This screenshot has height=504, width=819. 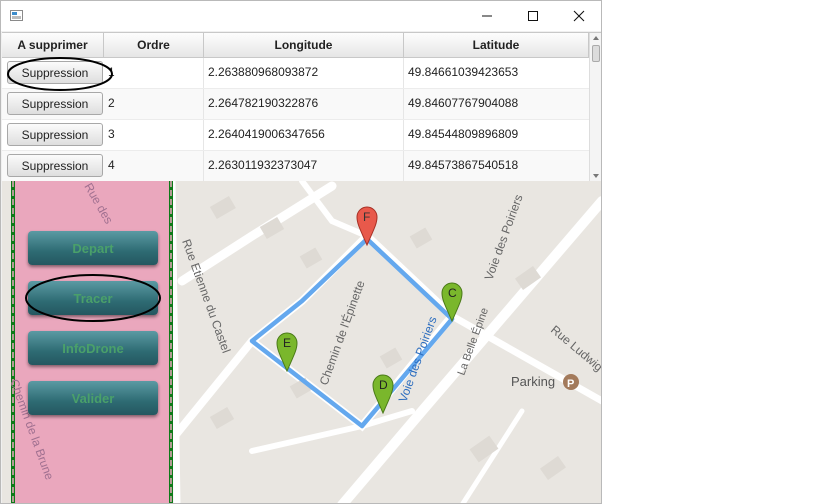 What do you see at coordinates (596, 53) in the screenshot?
I see `scrollbar-thumb` at bounding box center [596, 53].